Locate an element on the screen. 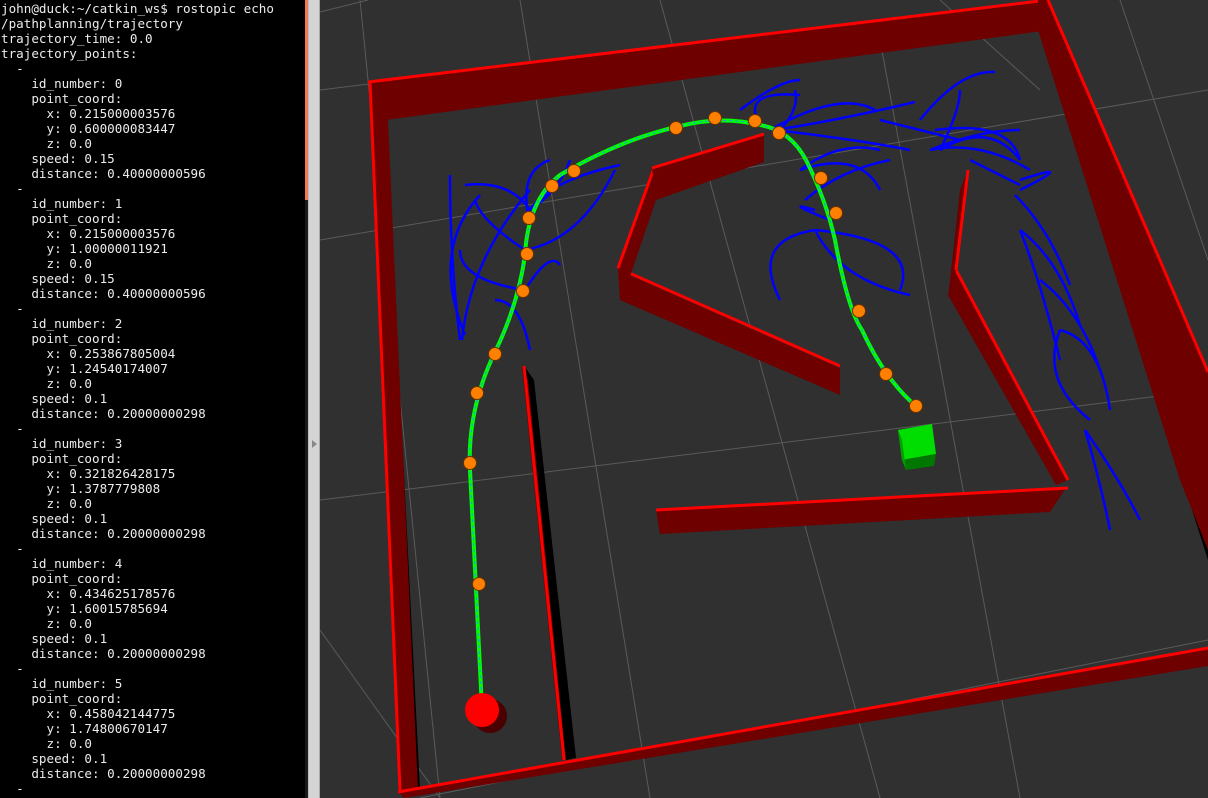 The width and height of the screenshot is (1208, 798). terminal-line: x: 0.434625178576 is located at coordinates (88, 593).